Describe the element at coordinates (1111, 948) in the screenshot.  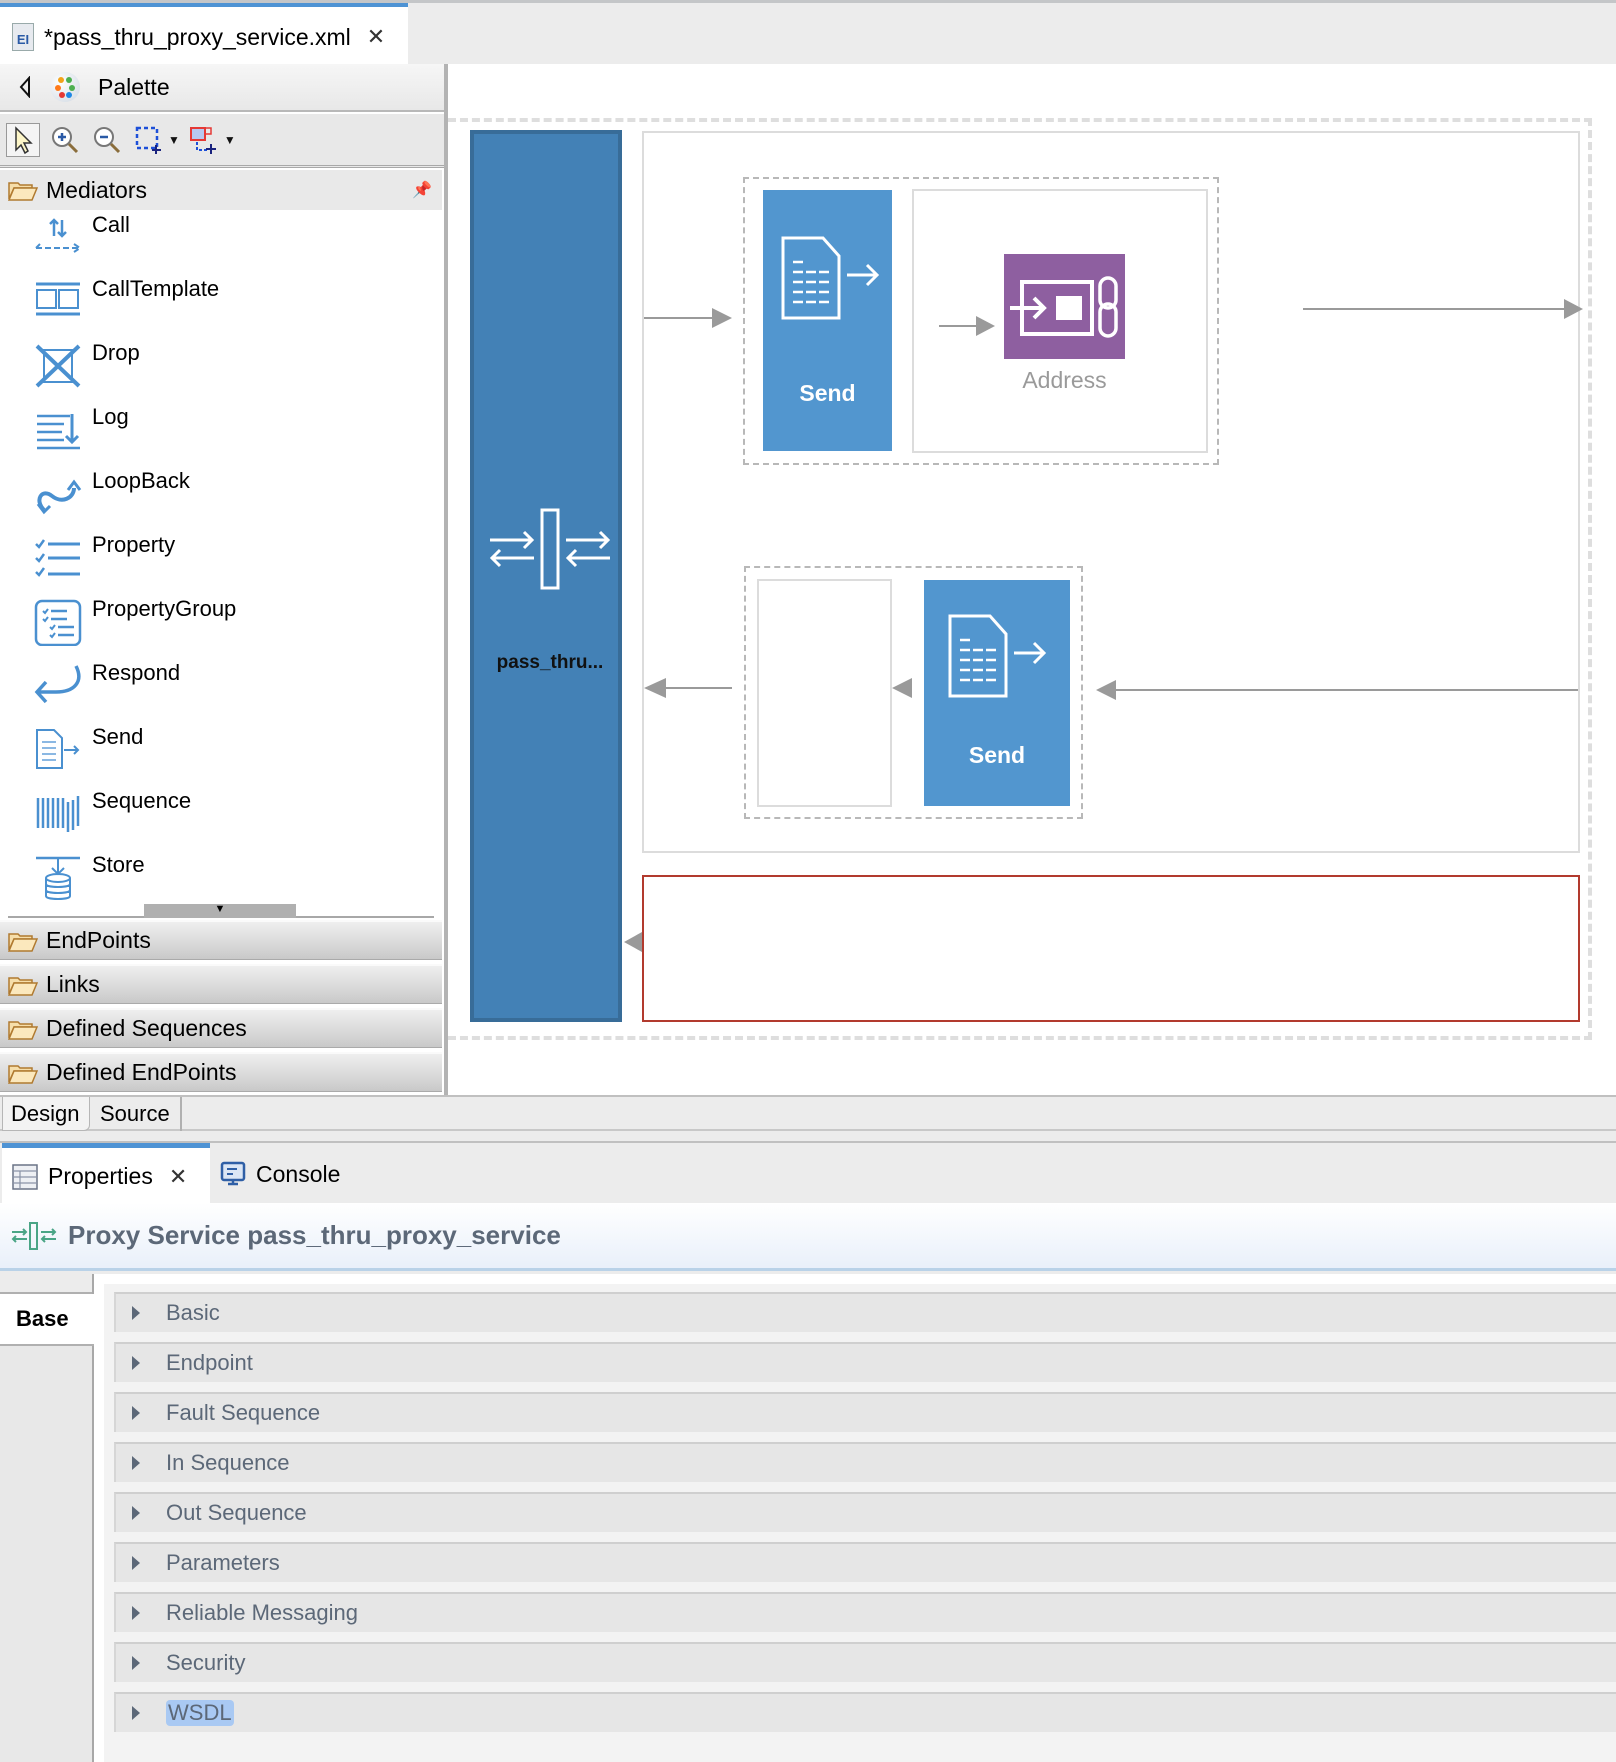
I see `fault-sequence-container` at that location.